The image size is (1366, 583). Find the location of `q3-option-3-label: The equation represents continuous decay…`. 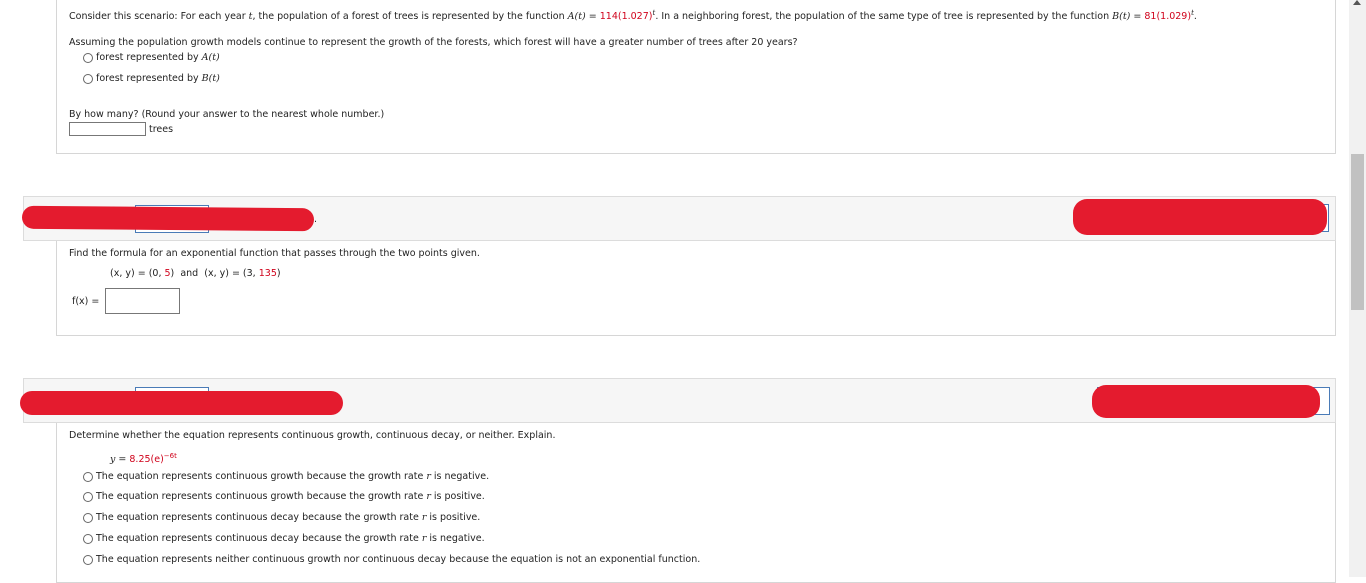

q3-option-3-label: The equation represents continuous decay… is located at coordinates (288, 518).